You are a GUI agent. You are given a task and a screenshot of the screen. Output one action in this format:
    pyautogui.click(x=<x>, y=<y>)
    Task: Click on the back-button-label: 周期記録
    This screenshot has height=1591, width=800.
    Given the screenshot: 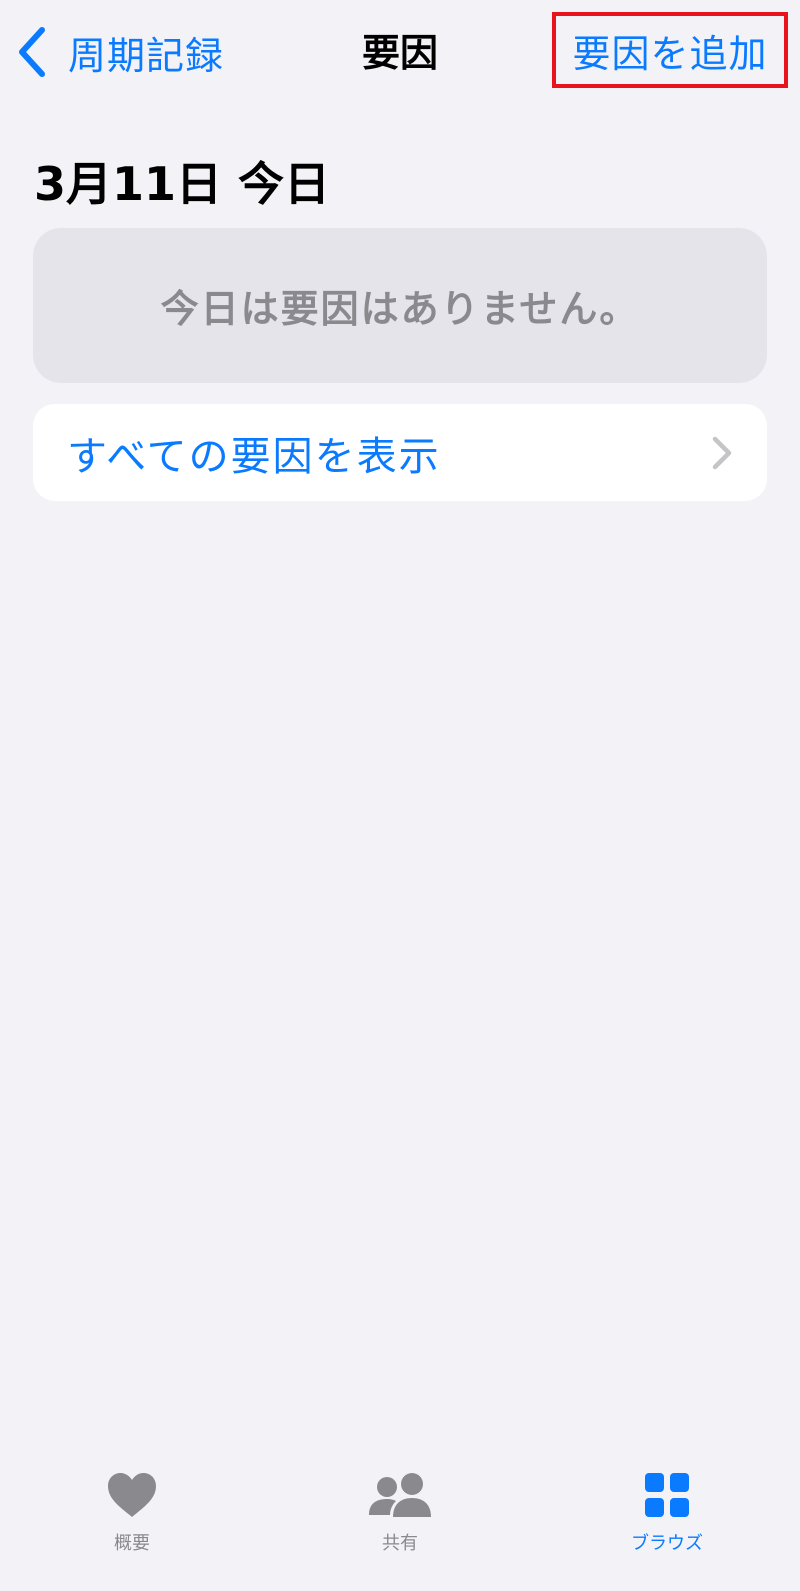 What is the action you would take?
    pyautogui.click(x=146, y=55)
    